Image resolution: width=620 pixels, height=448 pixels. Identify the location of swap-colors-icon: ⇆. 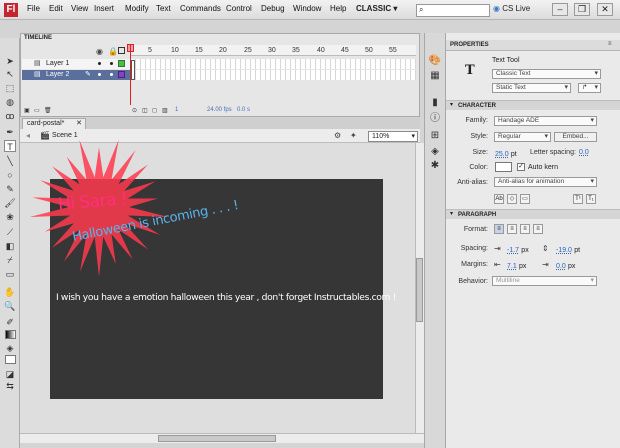
(10, 386).